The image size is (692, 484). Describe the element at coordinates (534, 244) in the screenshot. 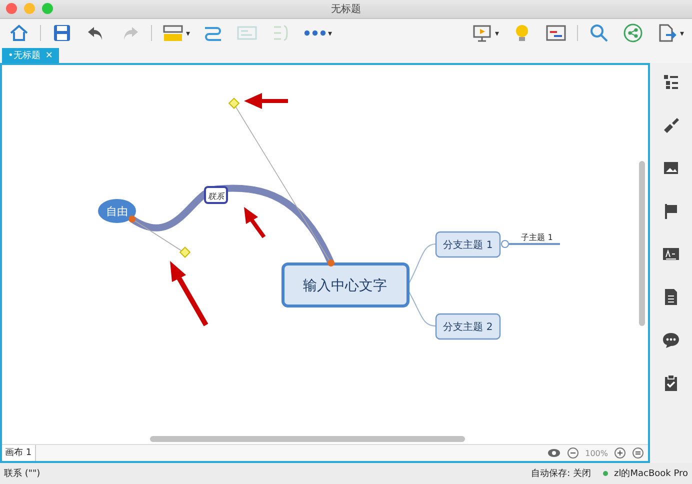

I see `subtopic-underline` at that location.